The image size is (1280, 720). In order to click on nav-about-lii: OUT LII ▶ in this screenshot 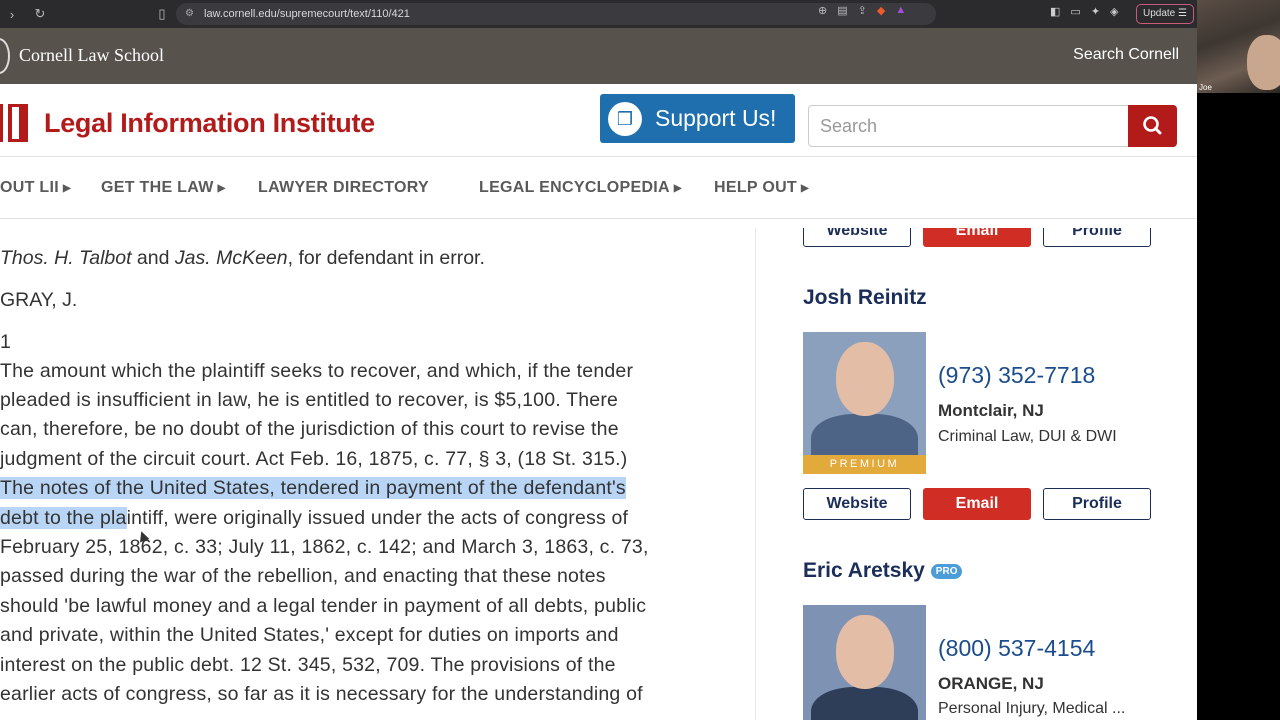, I will do `click(35, 188)`.